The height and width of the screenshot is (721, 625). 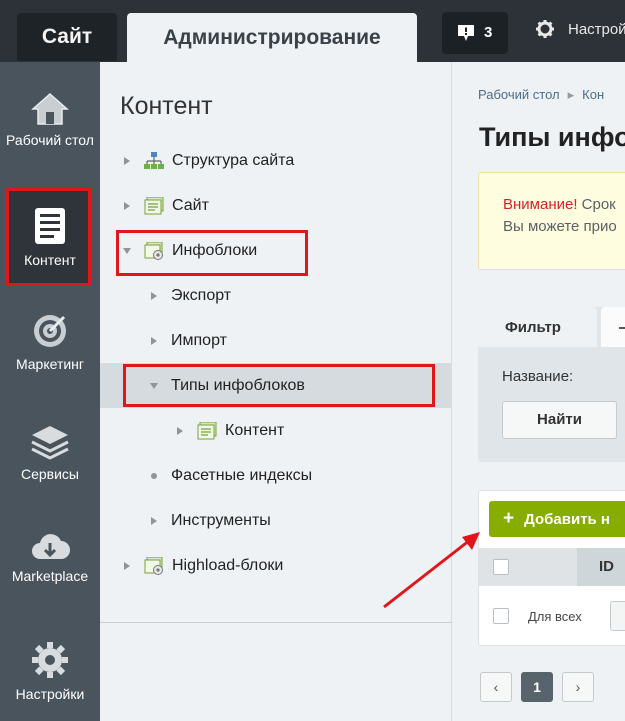 I want to click on tree-item-tools: Инструменты, so click(x=276, y=520).